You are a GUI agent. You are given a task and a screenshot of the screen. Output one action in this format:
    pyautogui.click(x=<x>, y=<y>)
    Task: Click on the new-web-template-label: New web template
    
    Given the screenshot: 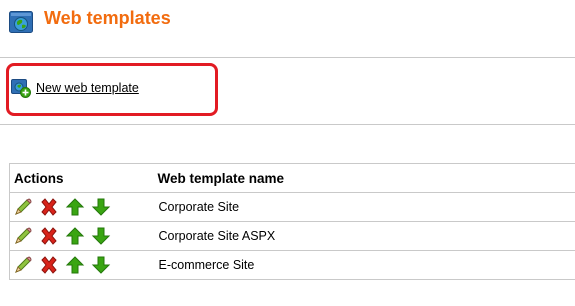 What is the action you would take?
    pyautogui.click(x=87, y=88)
    